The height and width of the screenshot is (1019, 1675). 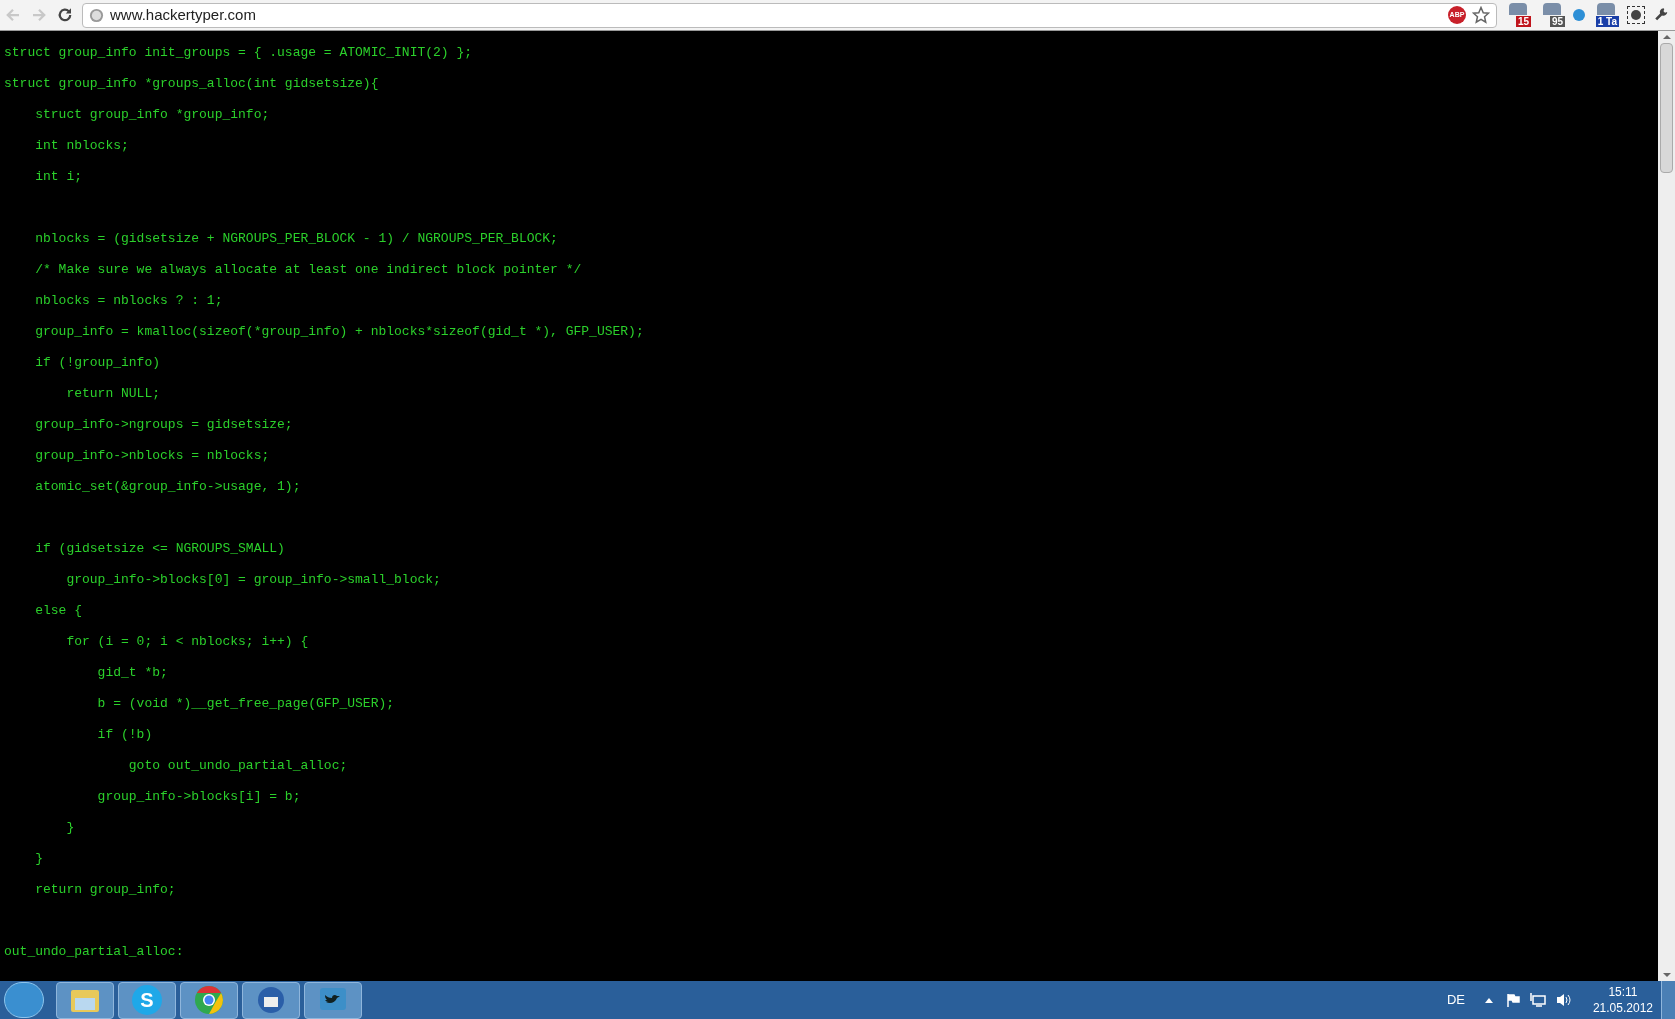 I want to click on code-line: return NULL;, so click(x=113, y=393).